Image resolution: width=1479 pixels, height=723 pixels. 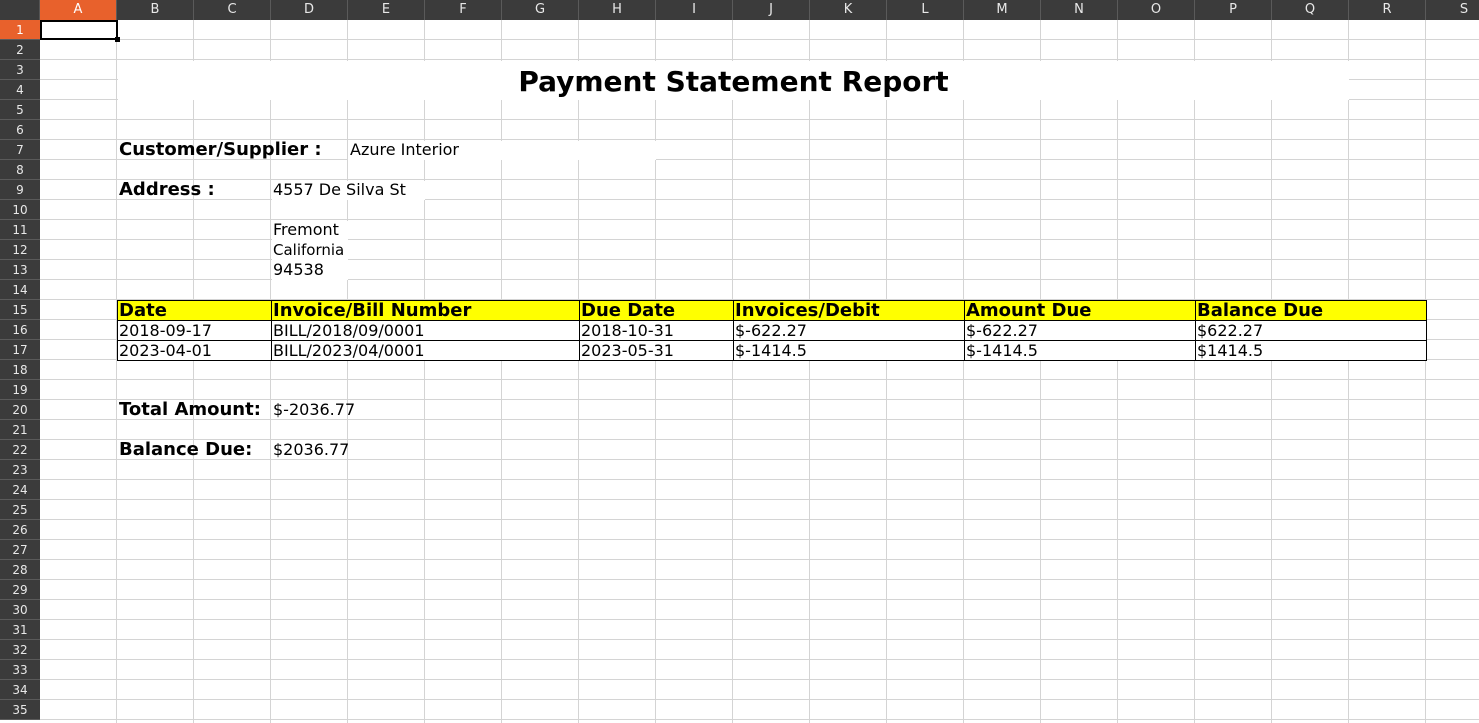 What do you see at coordinates (298, 269) in the screenshot?
I see `address-zip: 94538` at bounding box center [298, 269].